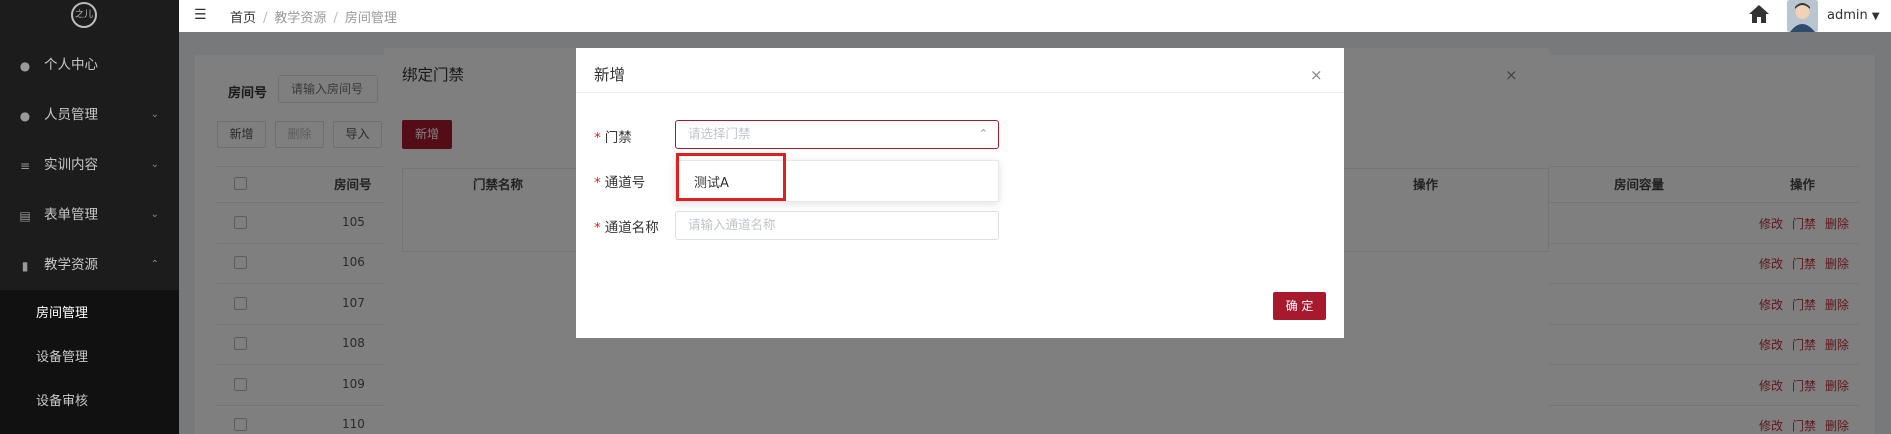 The width and height of the screenshot is (1891, 434). What do you see at coordinates (71, 265) in the screenshot?
I see `sidebar-item-label: 教学资源` at bounding box center [71, 265].